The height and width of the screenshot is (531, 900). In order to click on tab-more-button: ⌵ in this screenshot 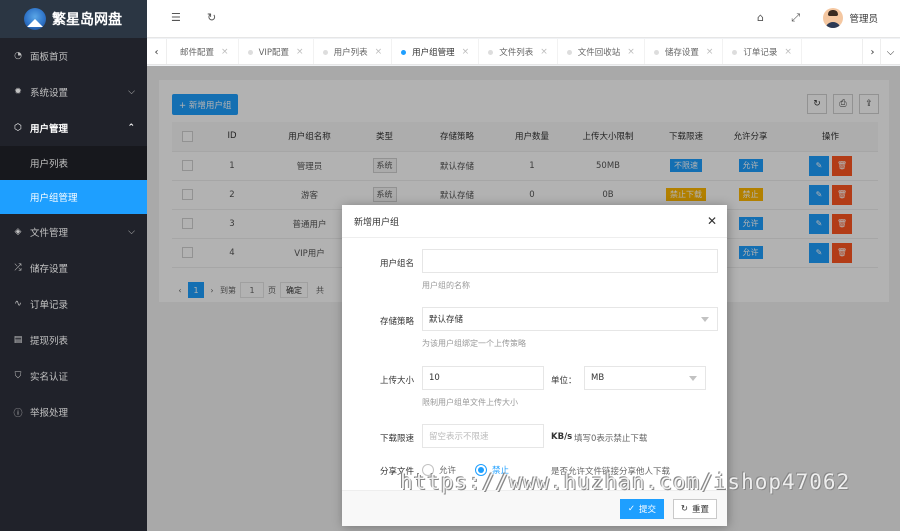, I will do `click(890, 51)`.